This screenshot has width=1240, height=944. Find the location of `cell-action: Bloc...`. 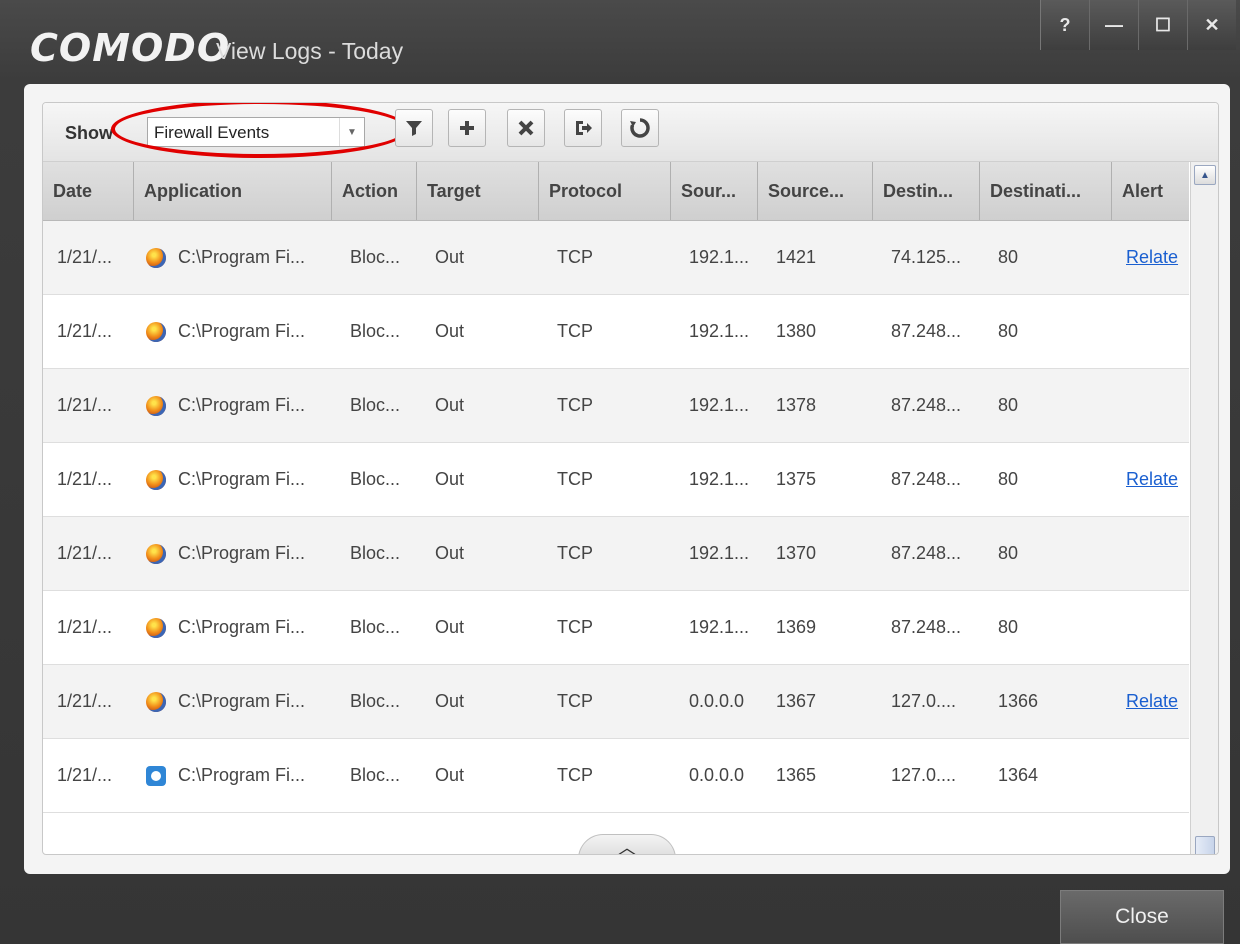

cell-action: Bloc... is located at coordinates (374, 775).